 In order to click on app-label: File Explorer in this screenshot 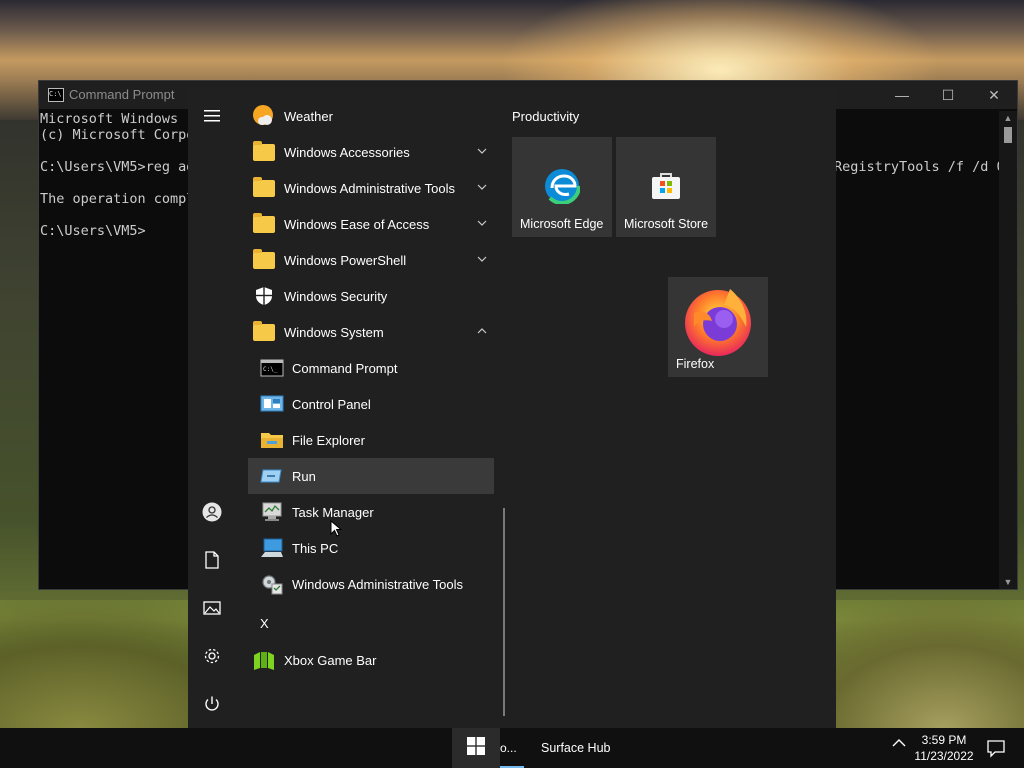, I will do `click(328, 440)`.